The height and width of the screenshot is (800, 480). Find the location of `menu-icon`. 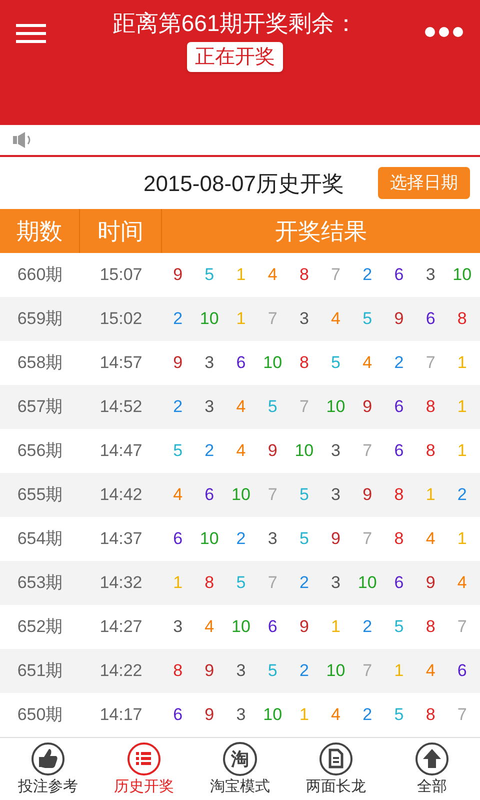

menu-icon is located at coordinates (31, 34).